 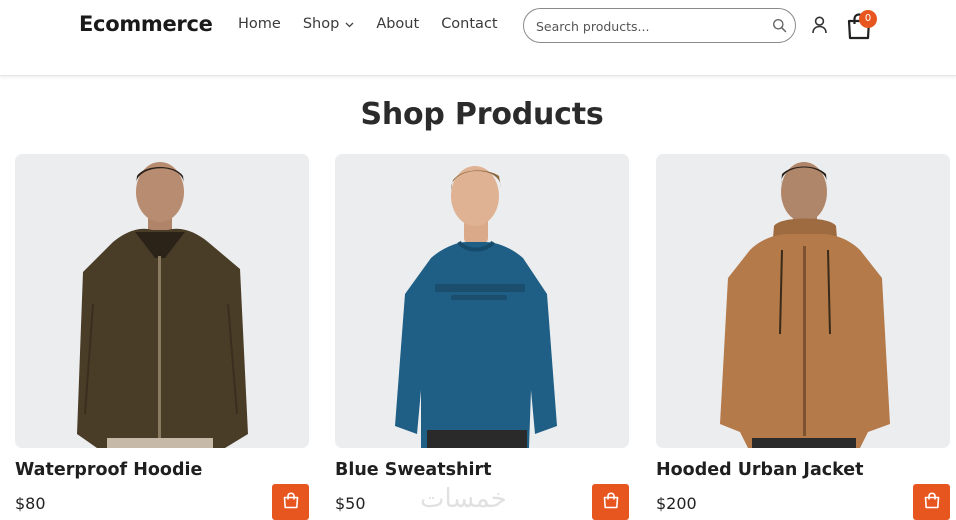 What do you see at coordinates (463, 499) in the screenshot?
I see `watermark: خمسات` at bounding box center [463, 499].